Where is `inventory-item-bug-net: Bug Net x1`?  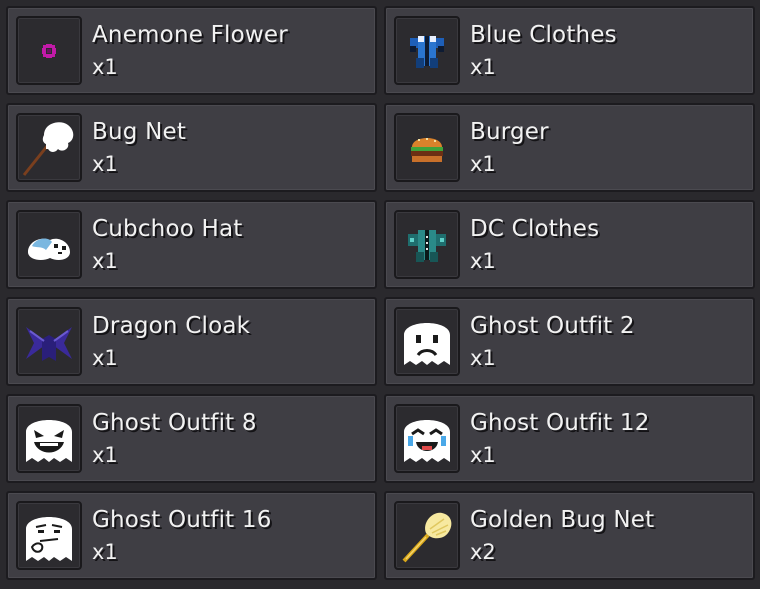
inventory-item-bug-net: Bug Net x1 is located at coordinates (191, 147).